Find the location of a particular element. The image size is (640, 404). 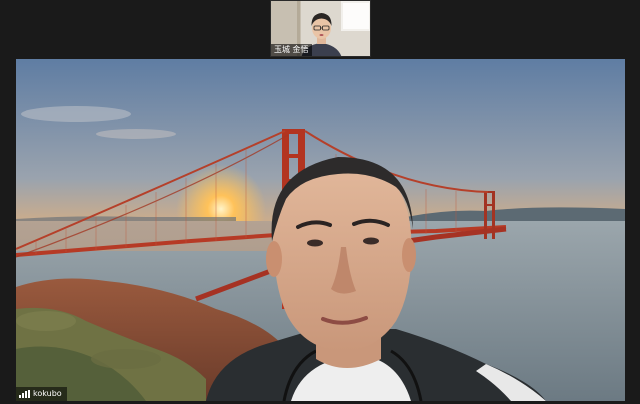

main-participant-name: kokubo is located at coordinates (47, 393).